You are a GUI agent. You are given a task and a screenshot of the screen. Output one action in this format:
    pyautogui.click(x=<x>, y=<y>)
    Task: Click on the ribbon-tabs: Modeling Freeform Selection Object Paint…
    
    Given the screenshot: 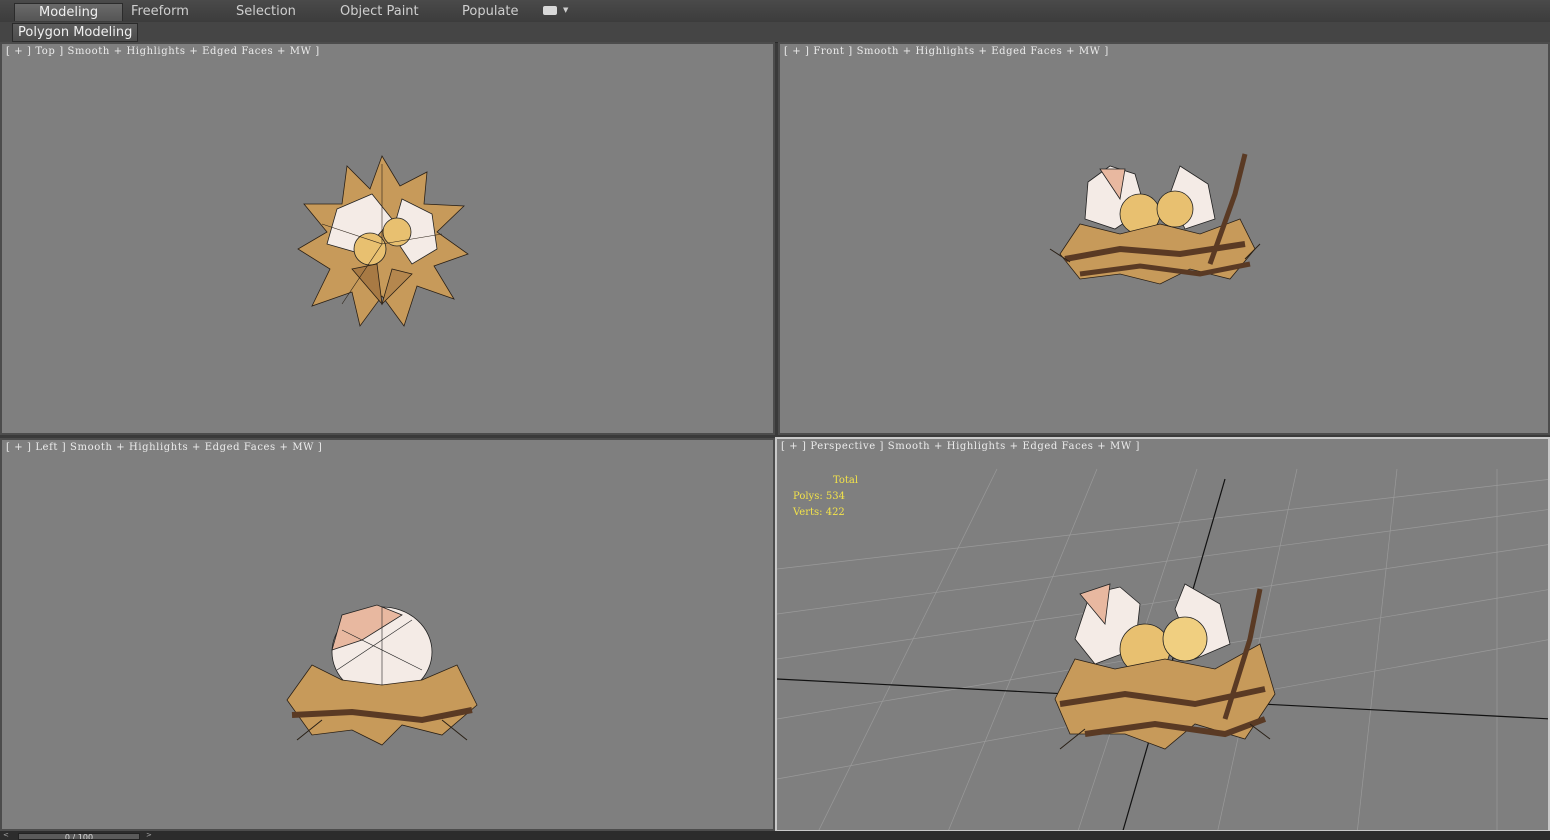 What is the action you would take?
    pyautogui.click(x=775, y=11)
    